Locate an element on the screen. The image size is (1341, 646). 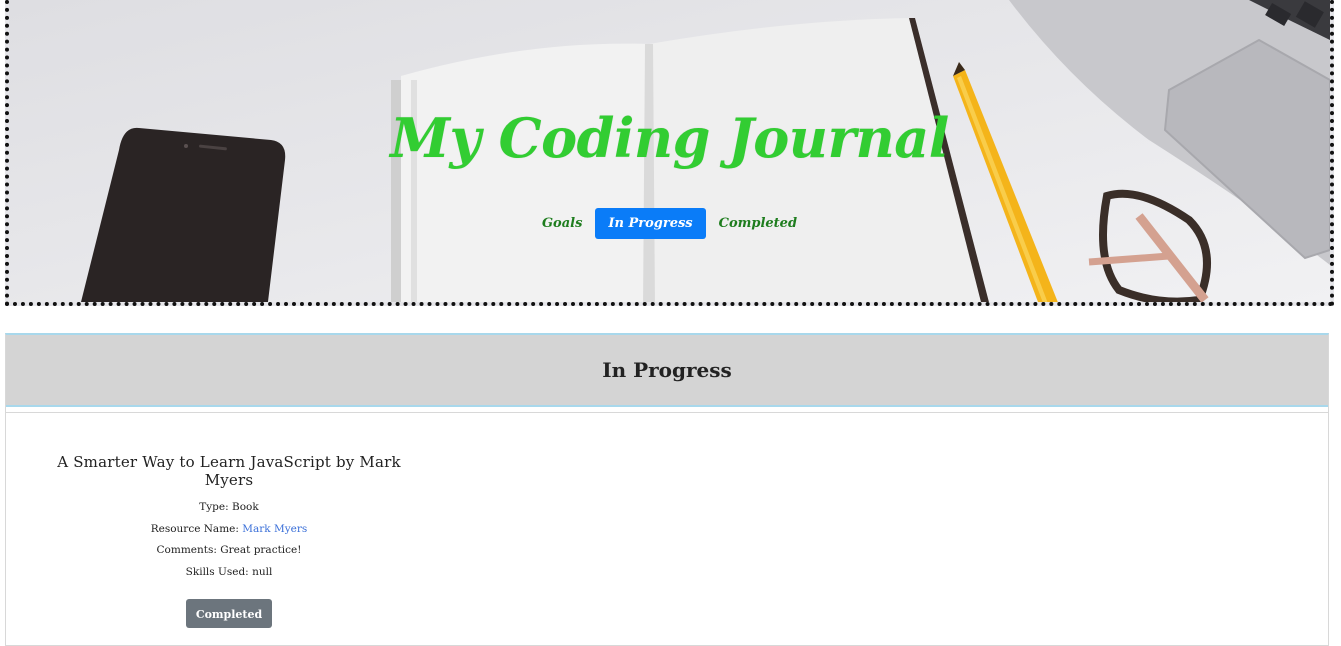
entry-resource-label: Resource Name: is located at coordinates (194, 528).